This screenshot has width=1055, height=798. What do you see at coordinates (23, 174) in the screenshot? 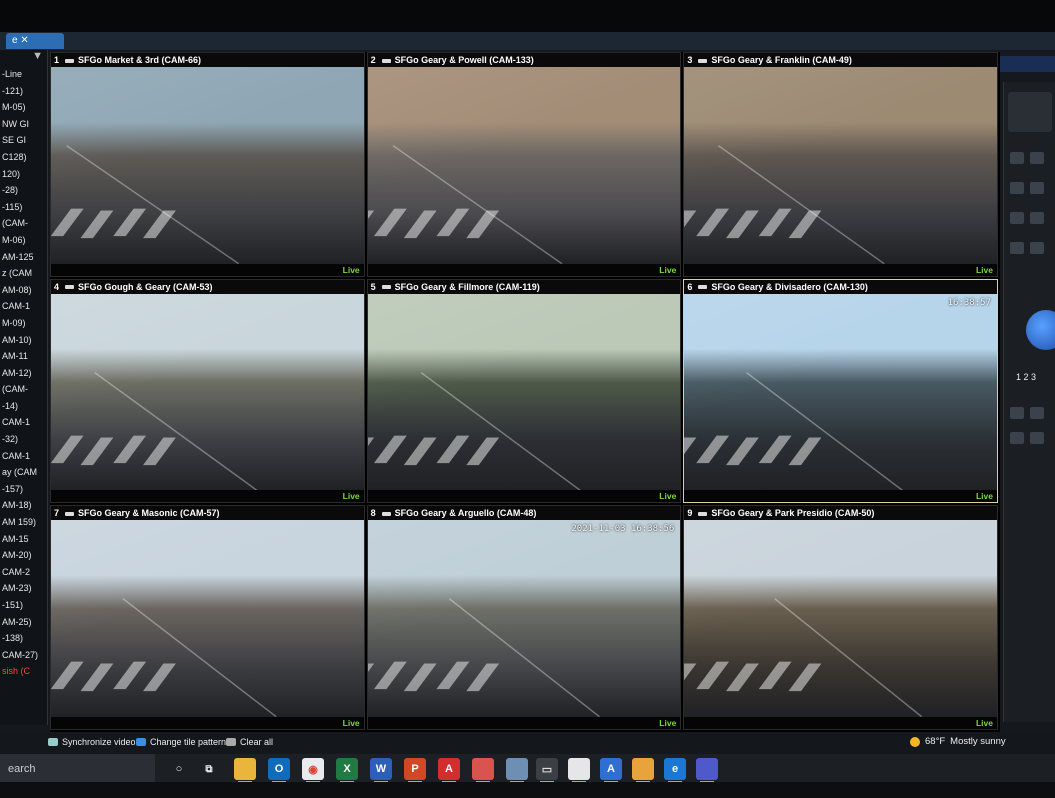
I see `camera-list-item: 120)` at bounding box center [23, 174].